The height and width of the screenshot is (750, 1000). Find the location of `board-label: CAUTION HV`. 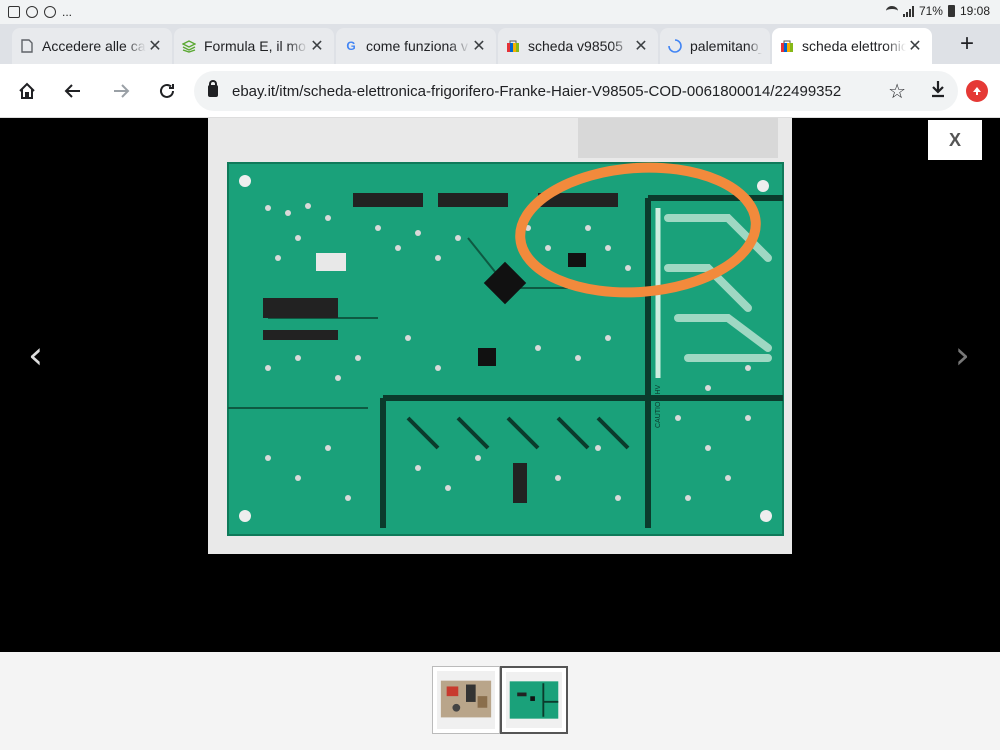

board-label: CAUTION HV is located at coordinates (658, 407).